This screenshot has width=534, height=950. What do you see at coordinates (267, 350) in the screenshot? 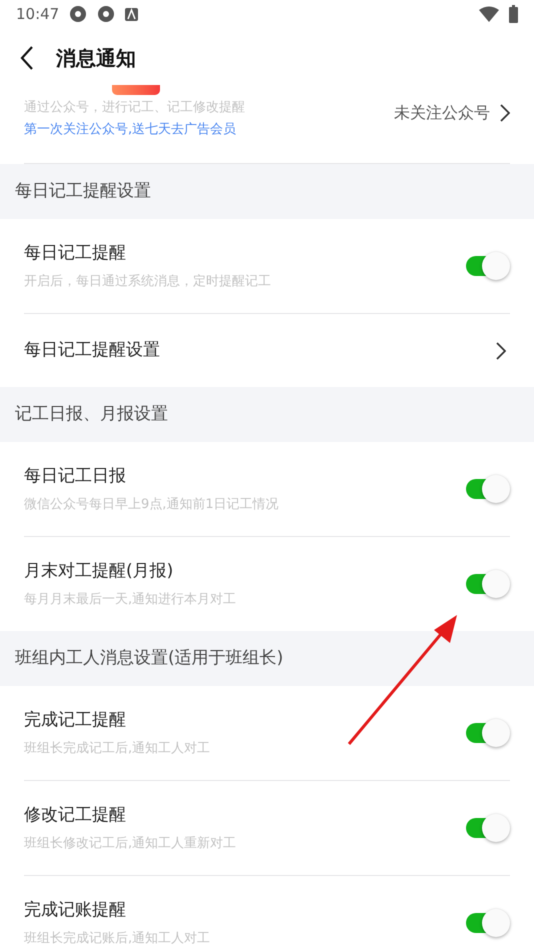
I see `settings-link: 每日记工提醒设置` at bounding box center [267, 350].